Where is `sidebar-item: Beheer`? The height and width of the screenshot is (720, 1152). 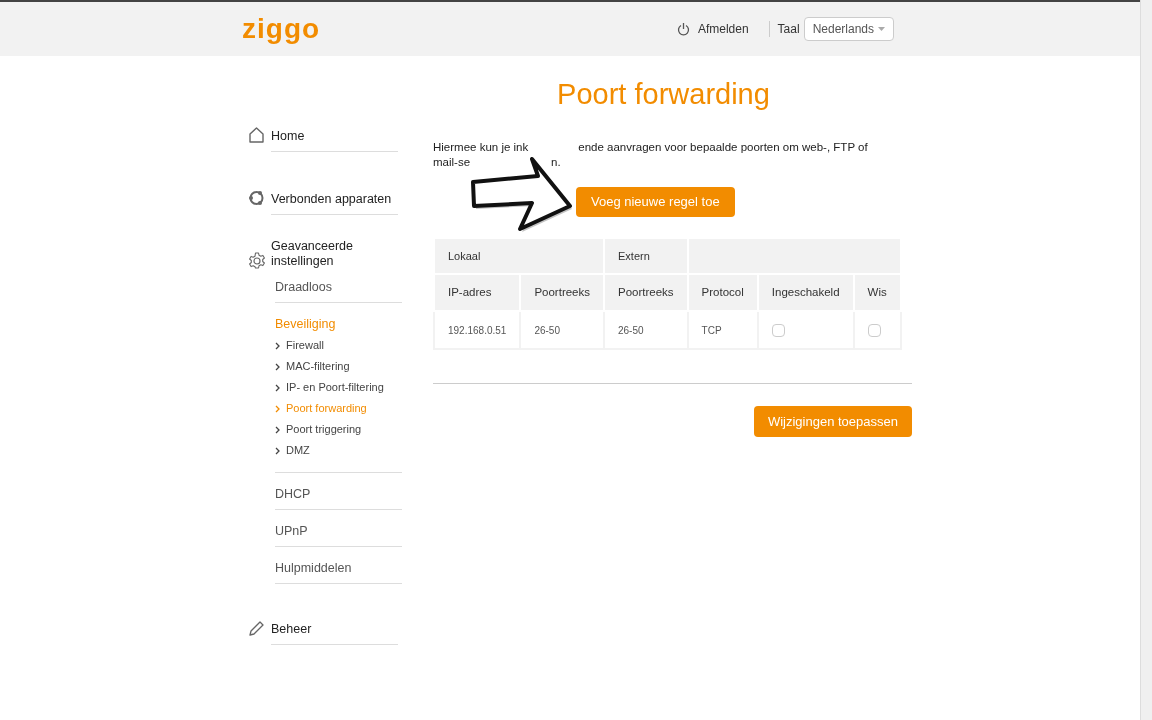
sidebar-item: Beheer is located at coordinates (334, 632).